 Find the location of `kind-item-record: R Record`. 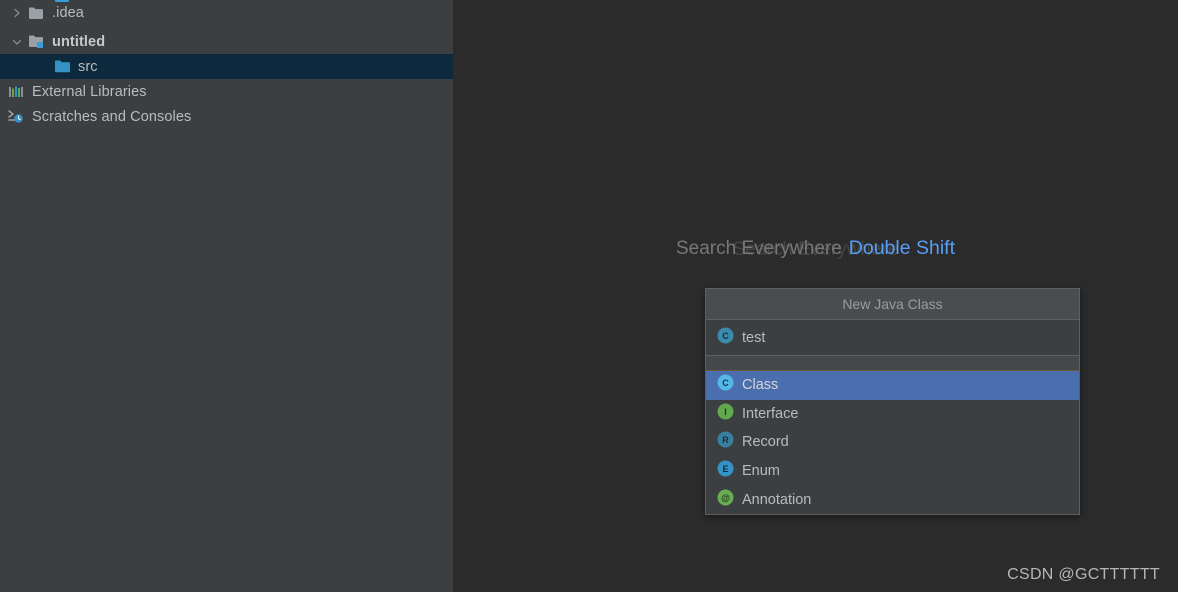

kind-item-record: R Record is located at coordinates (892, 442).